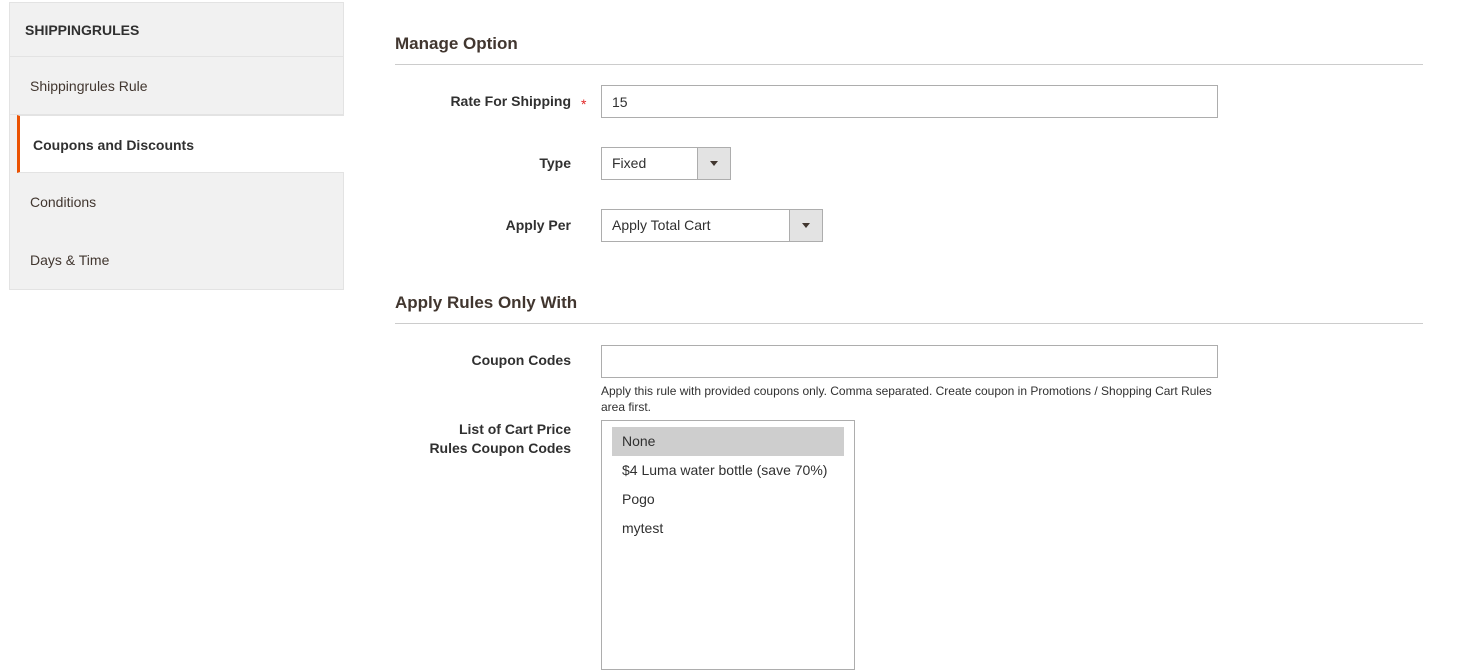  What do you see at coordinates (555, 163) in the screenshot?
I see `type-label: Type` at bounding box center [555, 163].